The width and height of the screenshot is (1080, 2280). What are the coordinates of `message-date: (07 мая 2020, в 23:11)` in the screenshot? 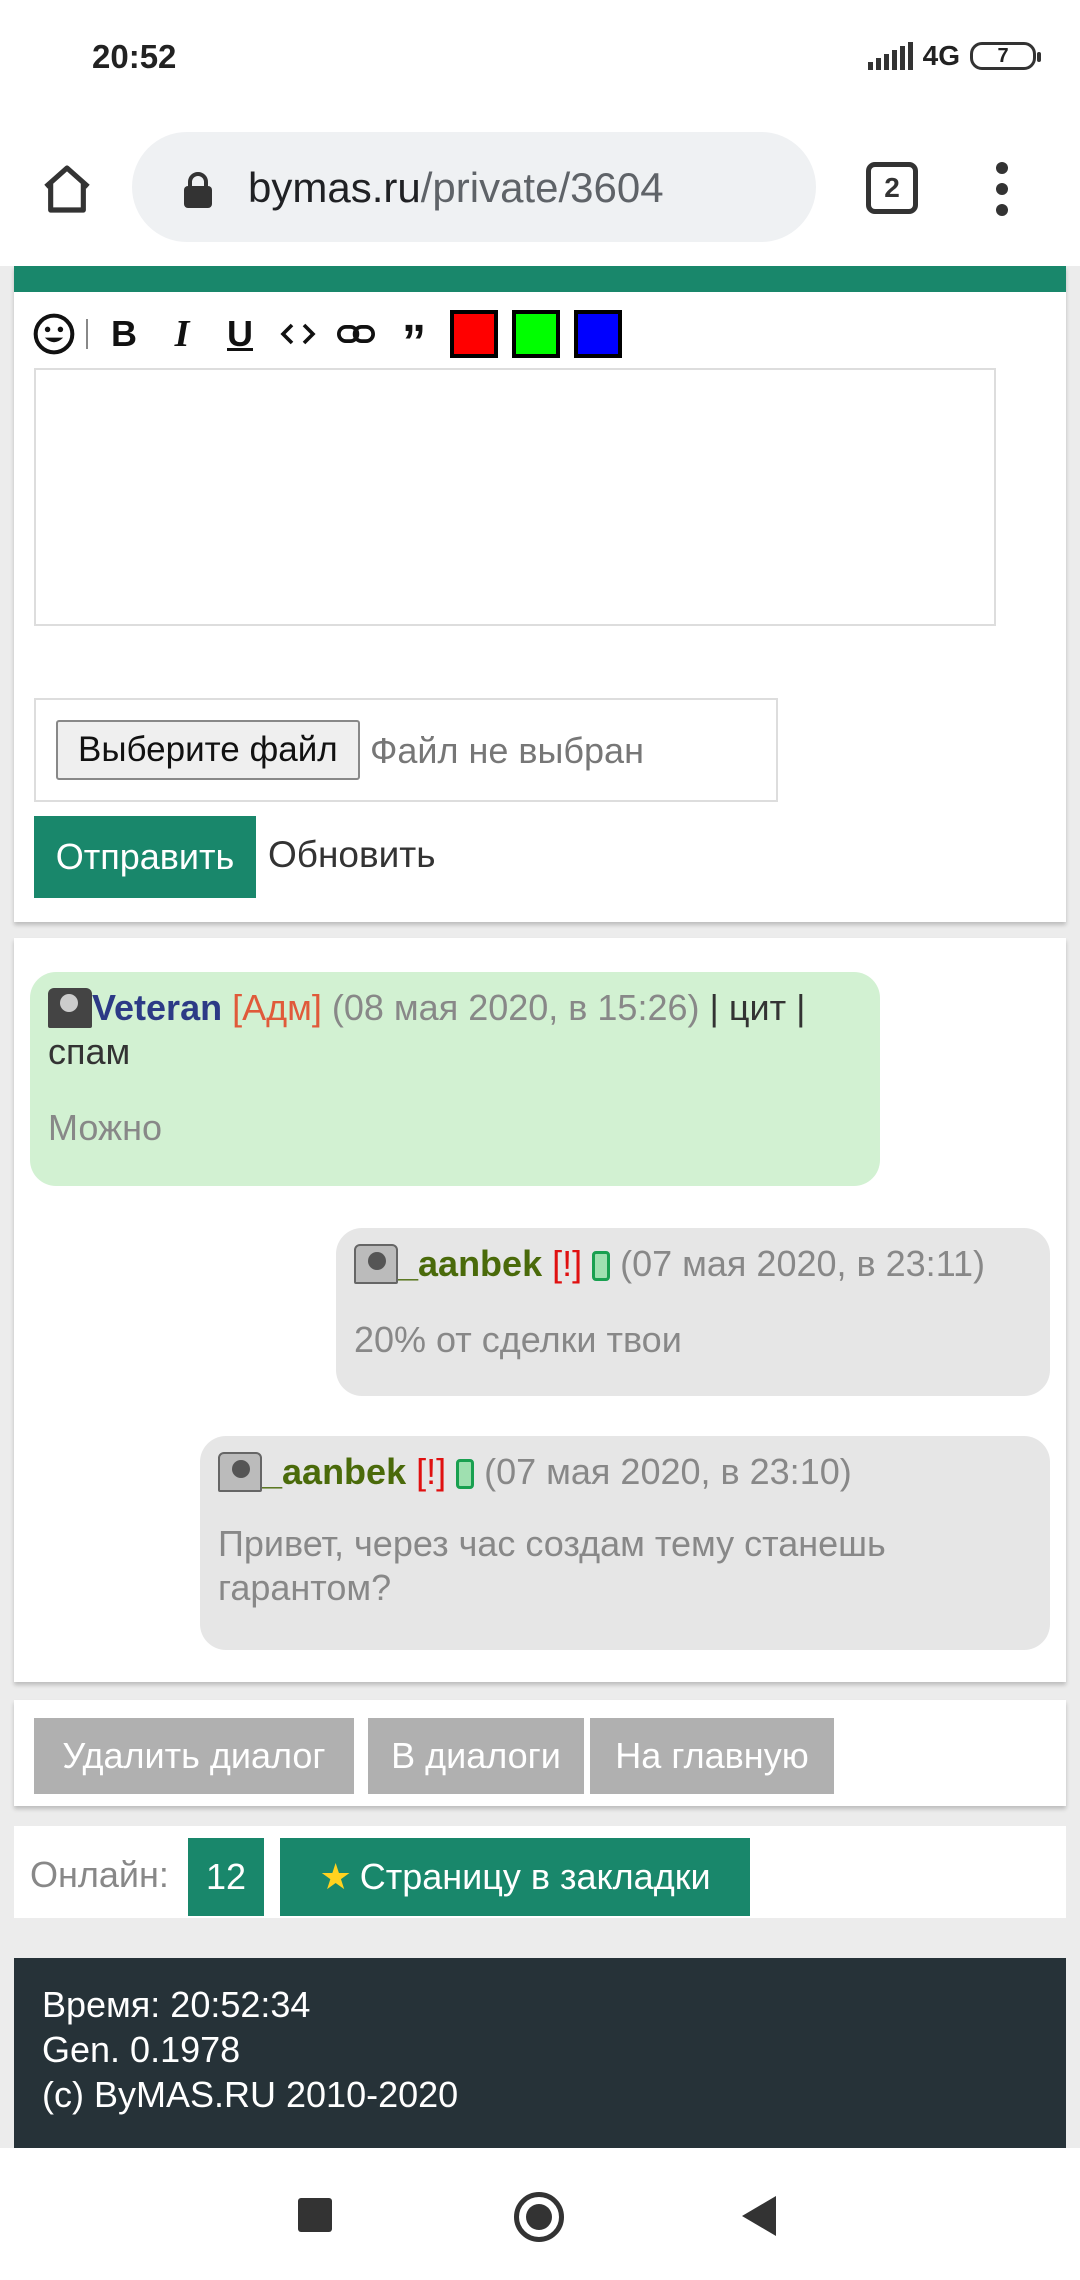 It's located at (803, 1263).